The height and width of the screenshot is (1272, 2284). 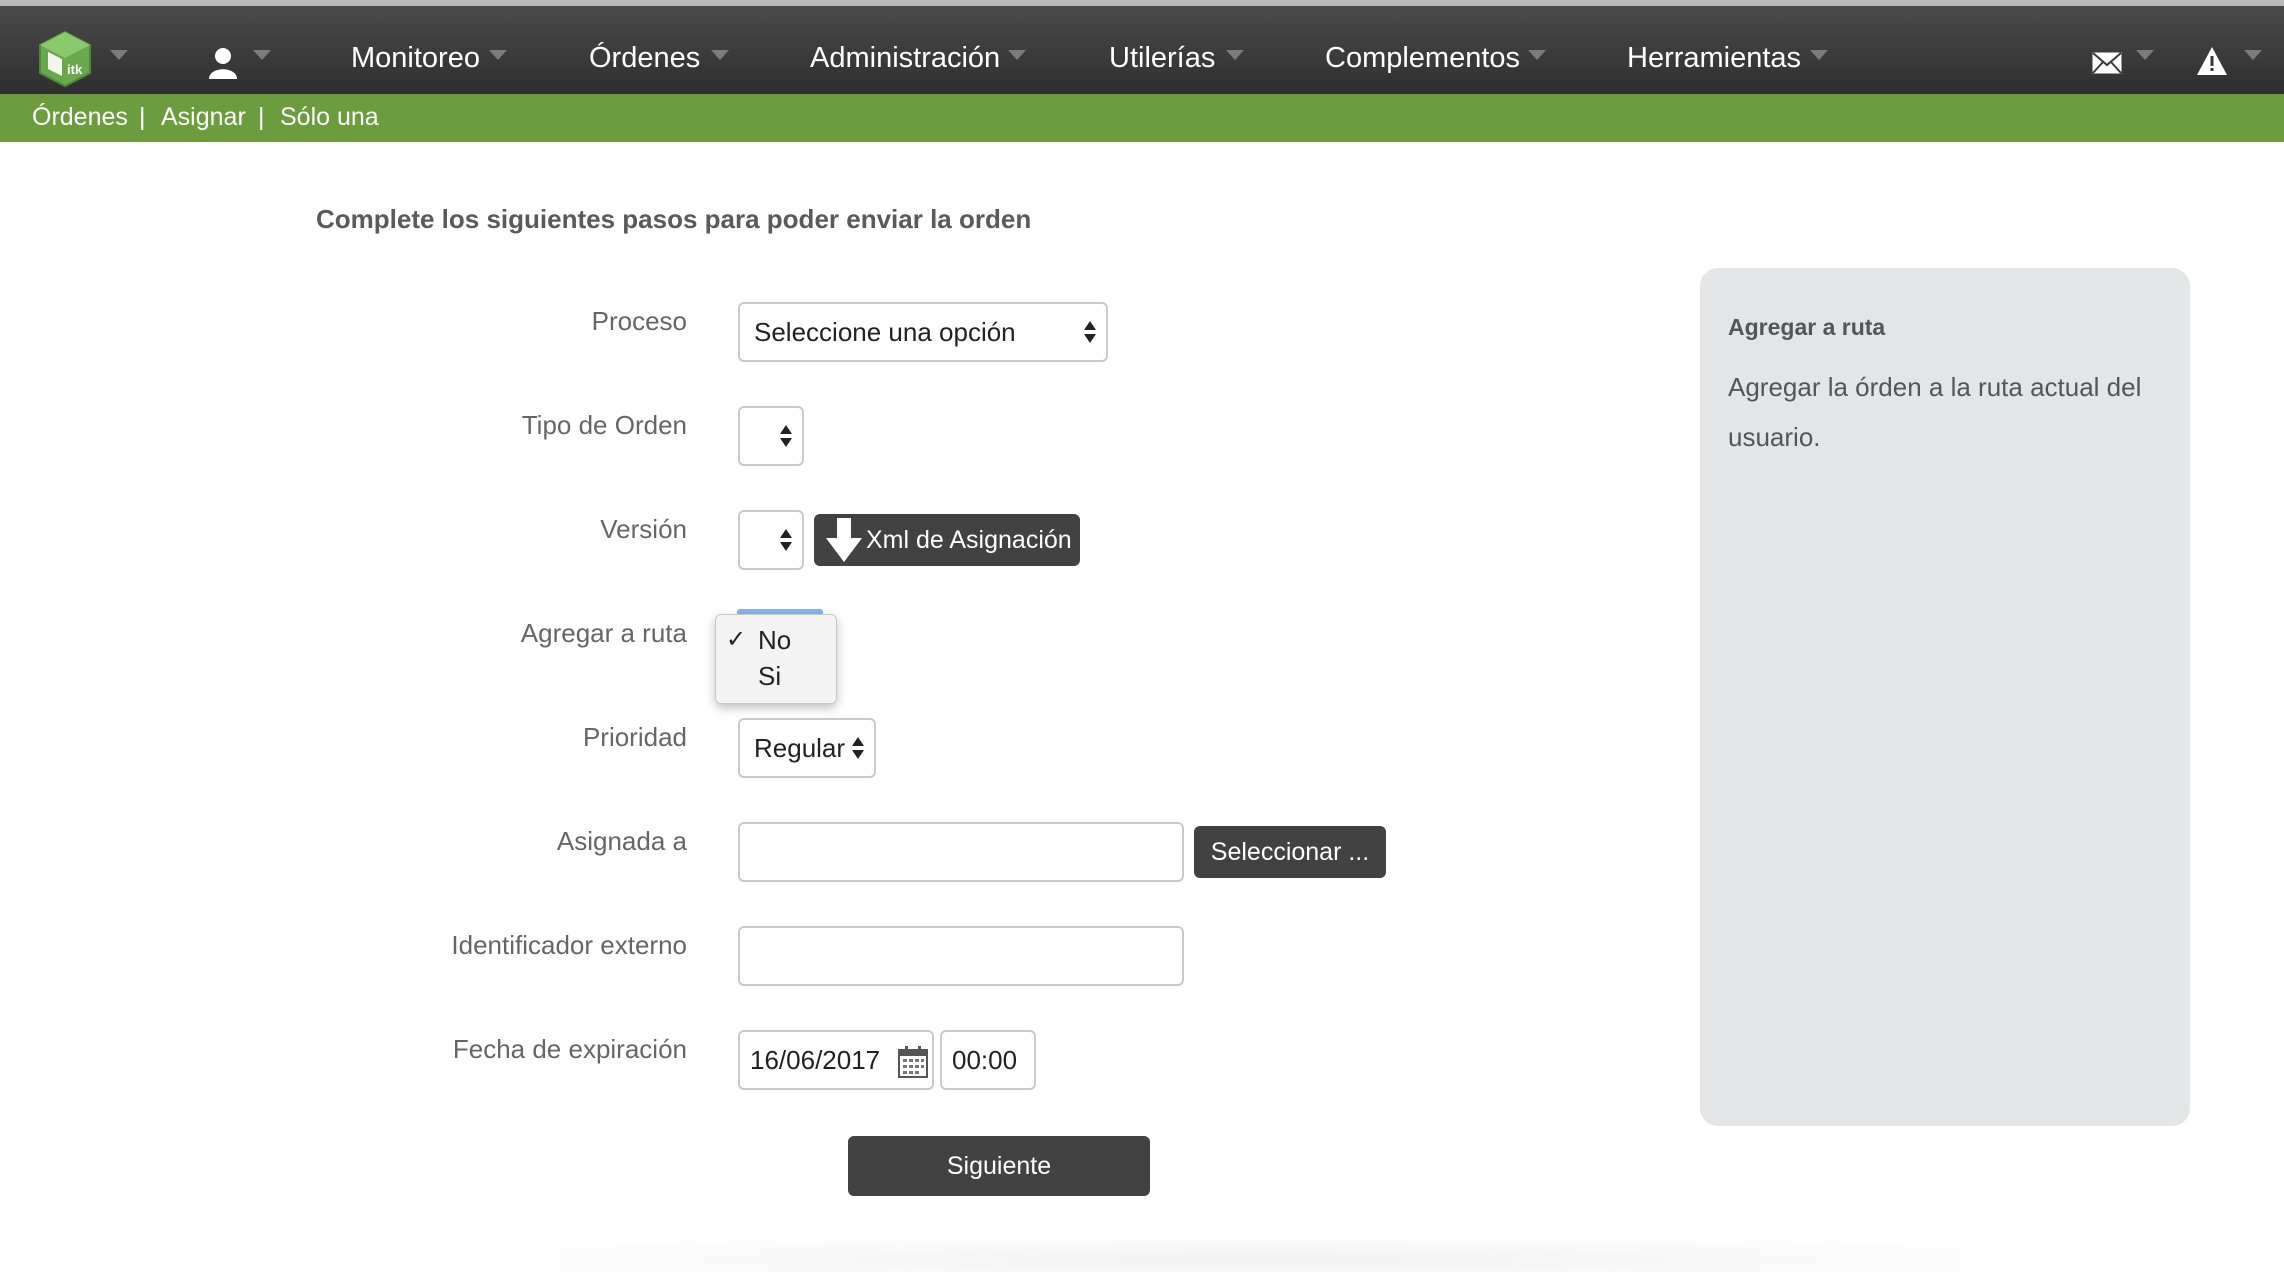 What do you see at coordinates (1537, 55) in the screenshot?
I see `nav-complementos-caret-icon` at bounding box center [1537, 55].